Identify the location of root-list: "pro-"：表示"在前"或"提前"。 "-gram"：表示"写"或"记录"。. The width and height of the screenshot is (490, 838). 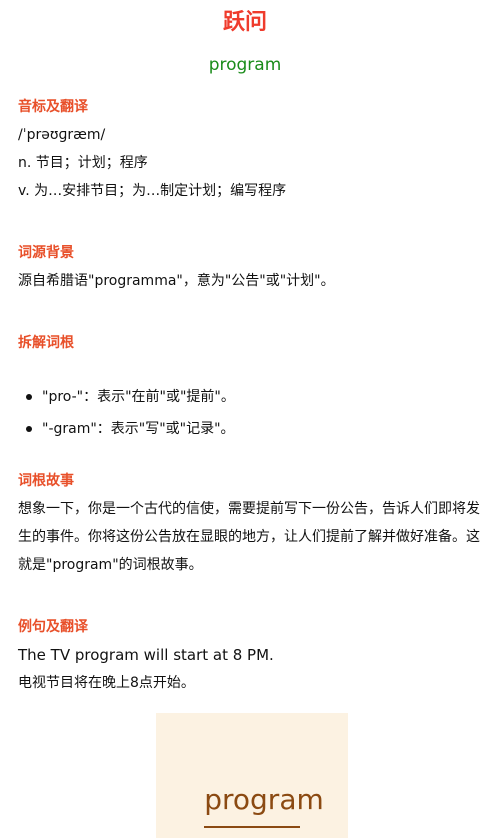
(126, 413).